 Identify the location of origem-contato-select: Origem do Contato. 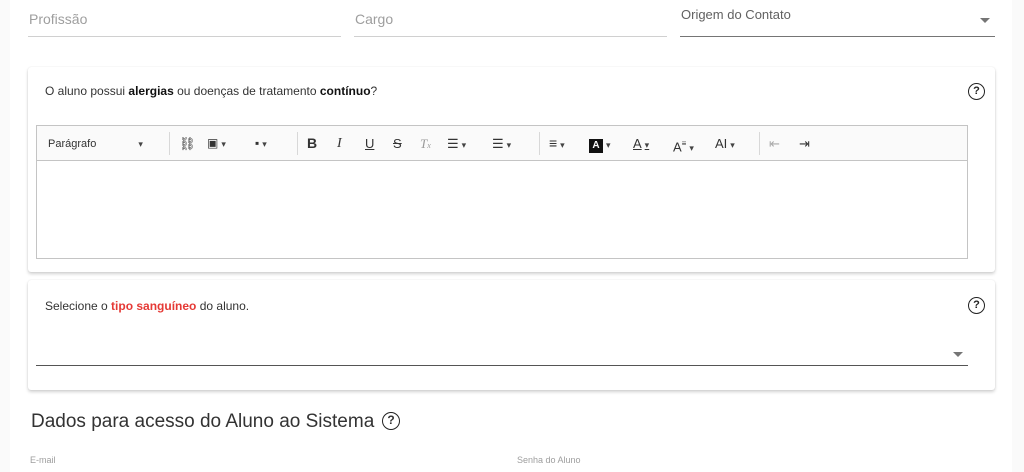
(837, 18).